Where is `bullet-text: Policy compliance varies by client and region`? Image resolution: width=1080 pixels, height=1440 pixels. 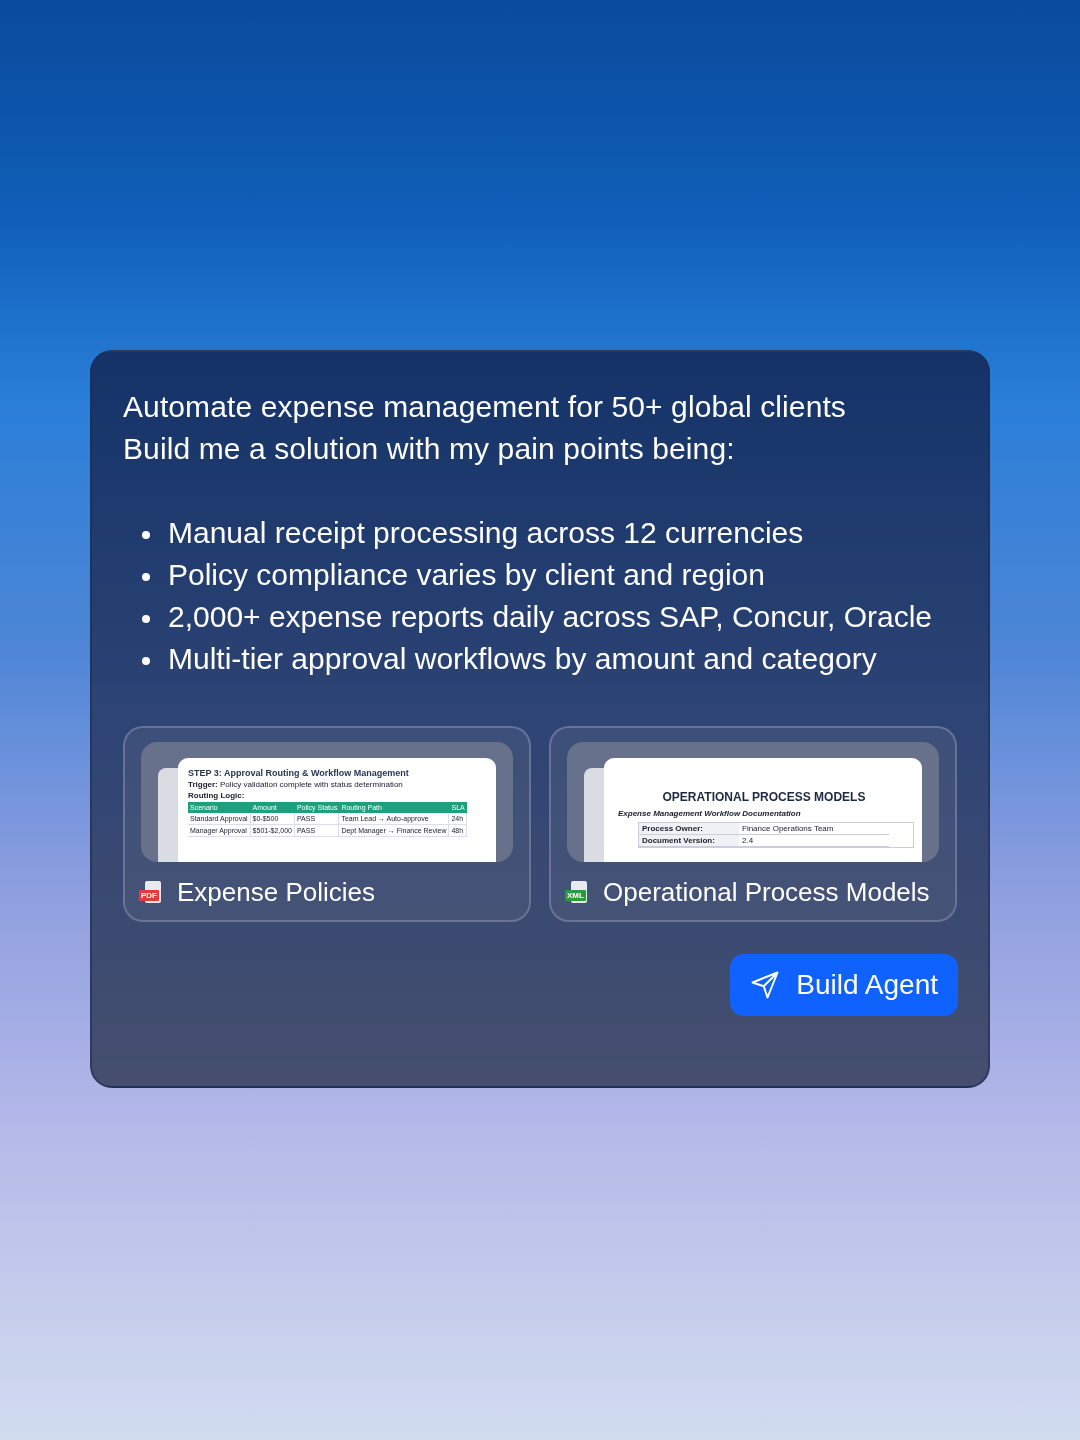 bullet-text: Policy compliance varies by client and region is located at coordinates (467, 575).